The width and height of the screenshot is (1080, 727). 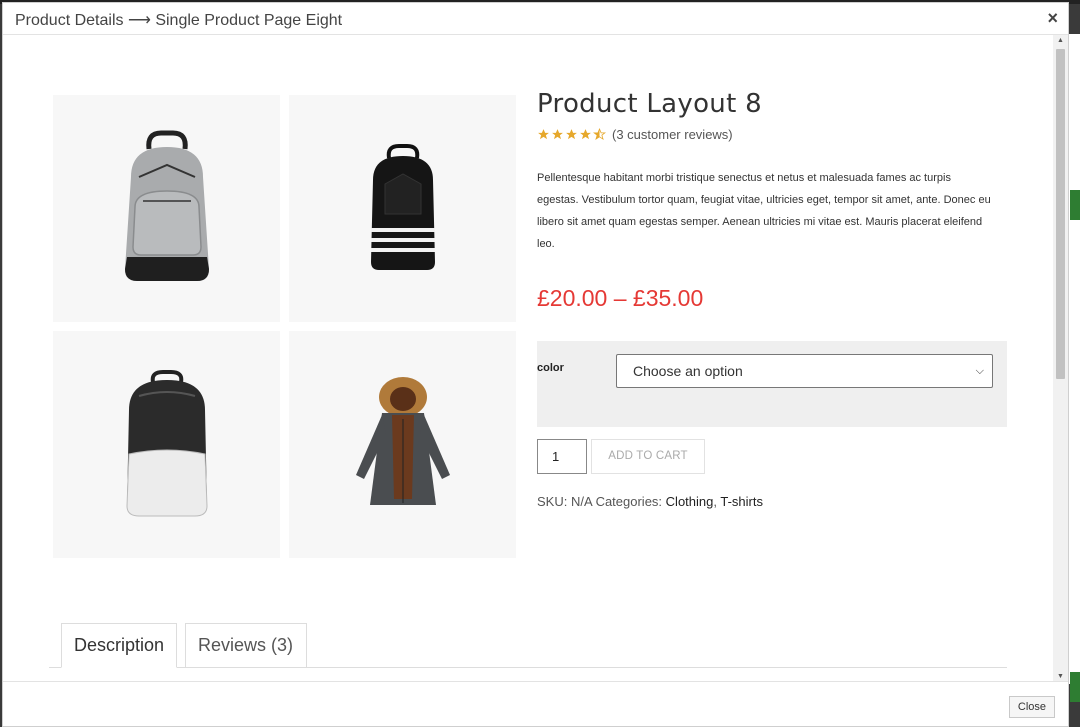 I want to click on color-select-value: Choose an option, so click(x=688, y=371).